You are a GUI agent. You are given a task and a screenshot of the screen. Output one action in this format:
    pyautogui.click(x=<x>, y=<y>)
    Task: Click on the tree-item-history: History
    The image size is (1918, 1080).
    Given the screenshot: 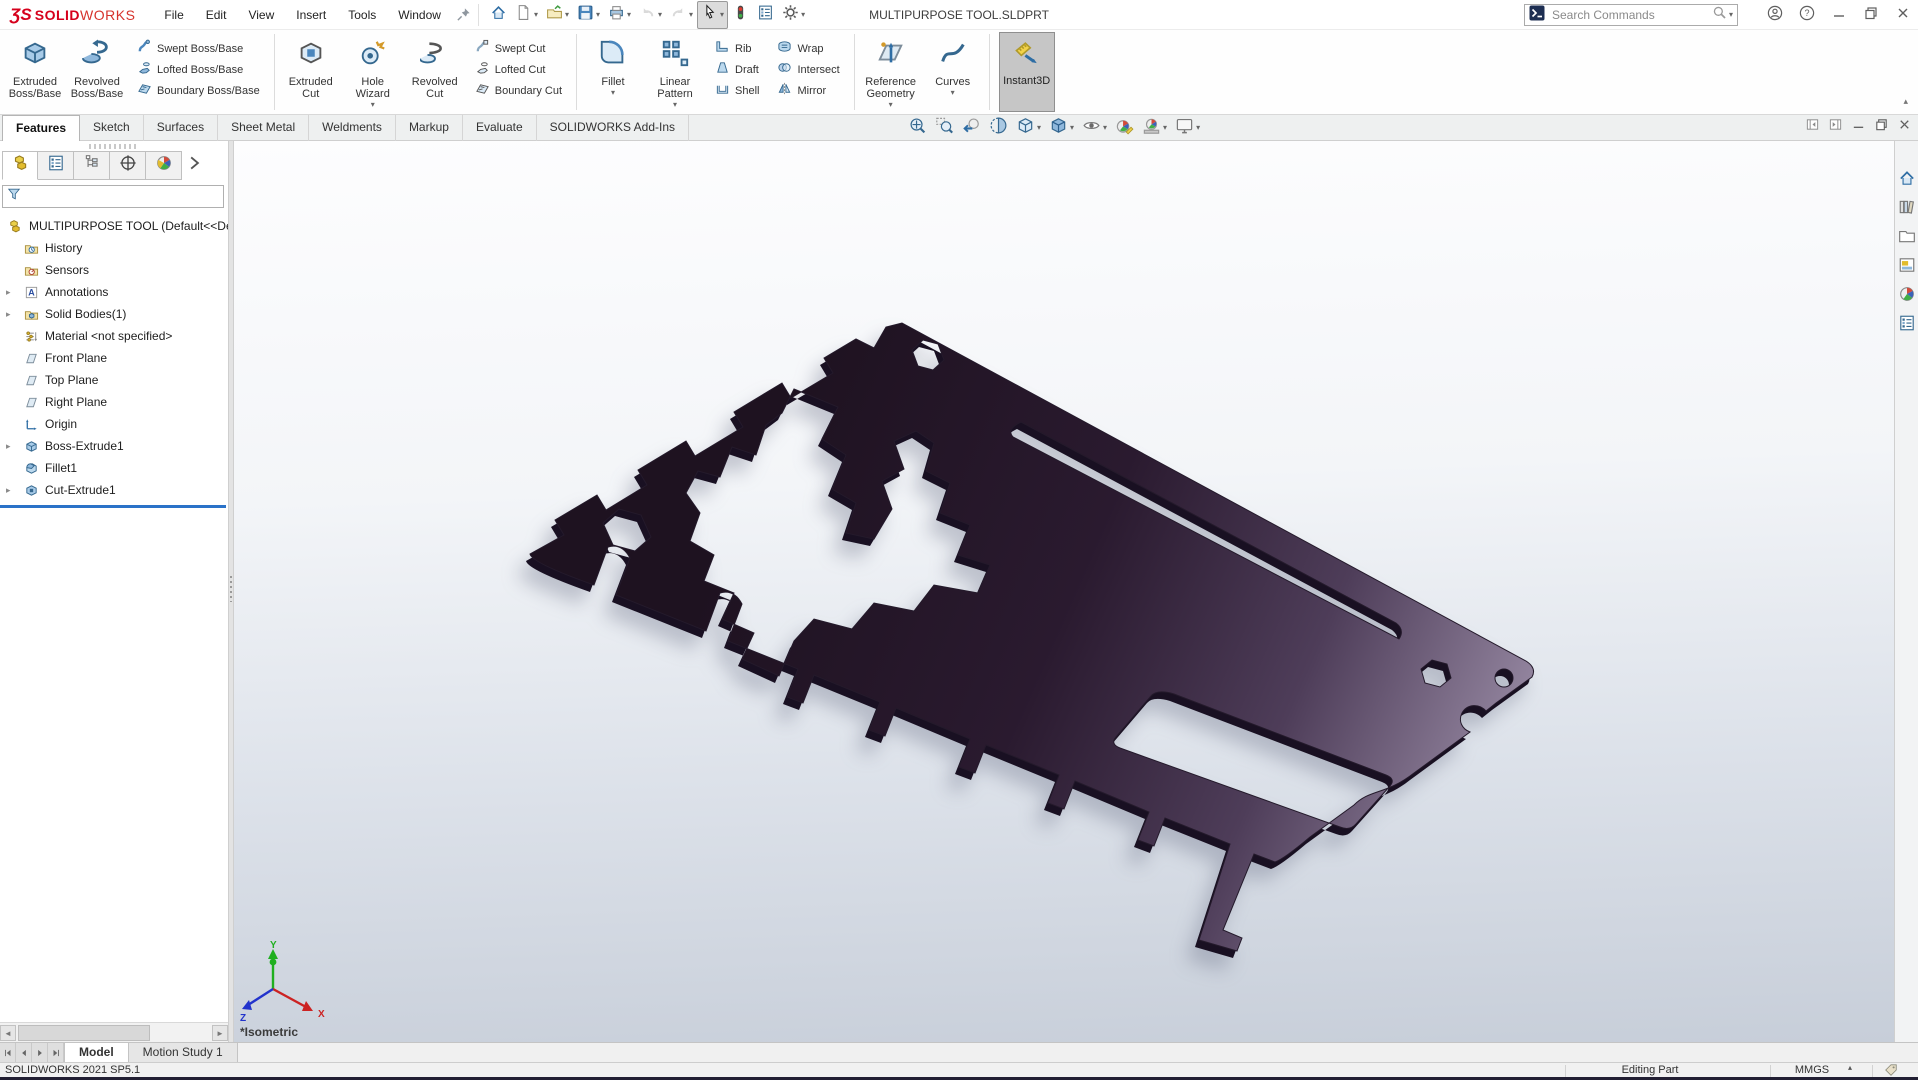 What is the action you would take?
    pyautogui.click(x=114, y=248)
    